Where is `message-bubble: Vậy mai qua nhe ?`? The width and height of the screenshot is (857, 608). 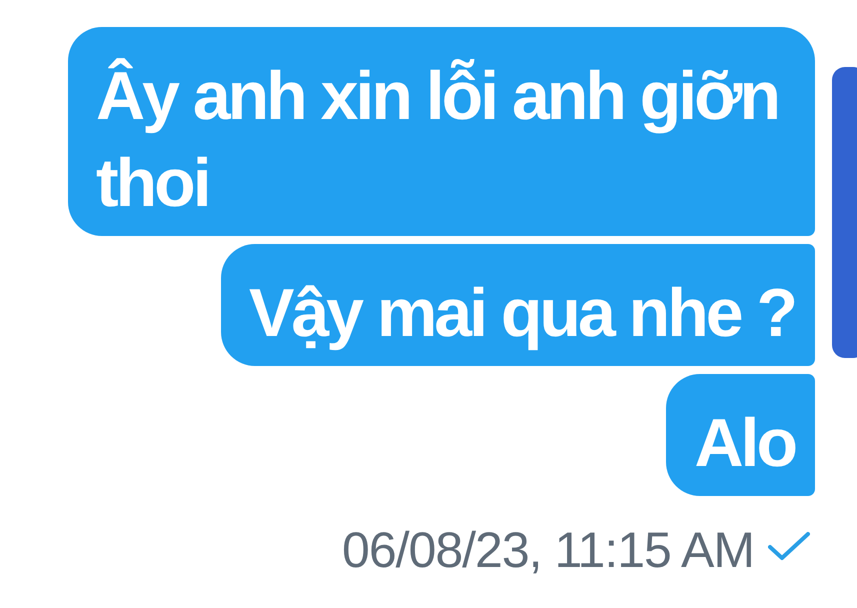
message-bubble: Vậy mai qua nhe ? is located at coordinates (517, 305).